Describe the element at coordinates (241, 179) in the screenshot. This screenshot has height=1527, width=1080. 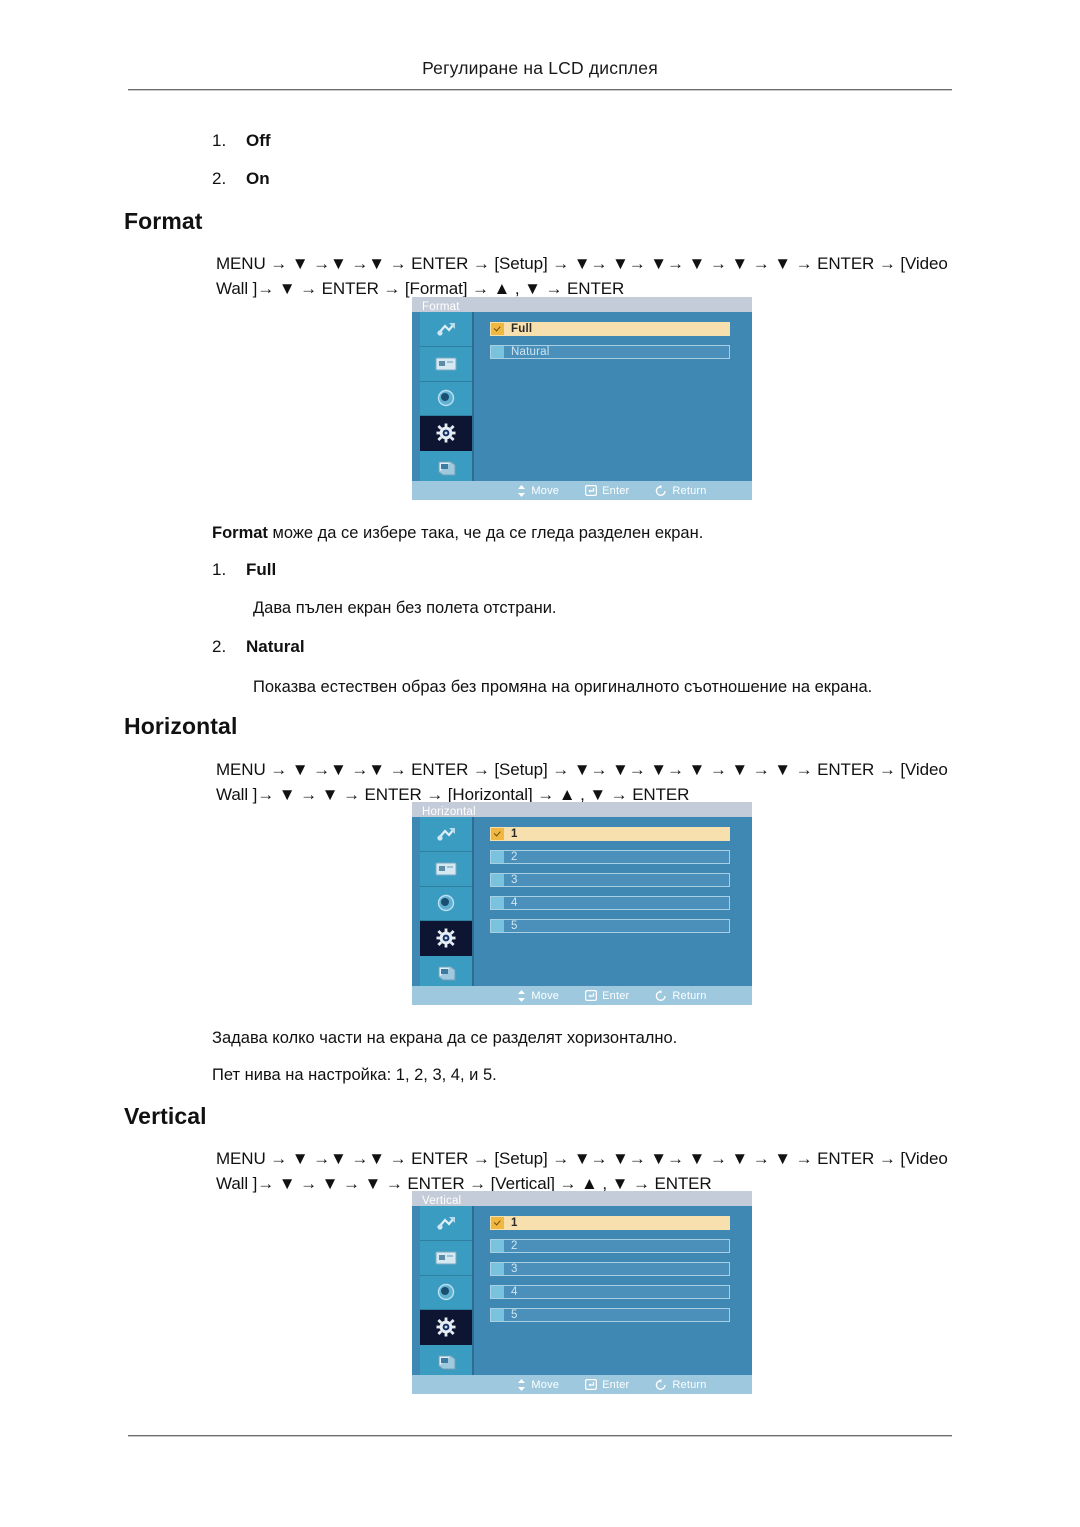
I see `list-item: 2. On` at that location.